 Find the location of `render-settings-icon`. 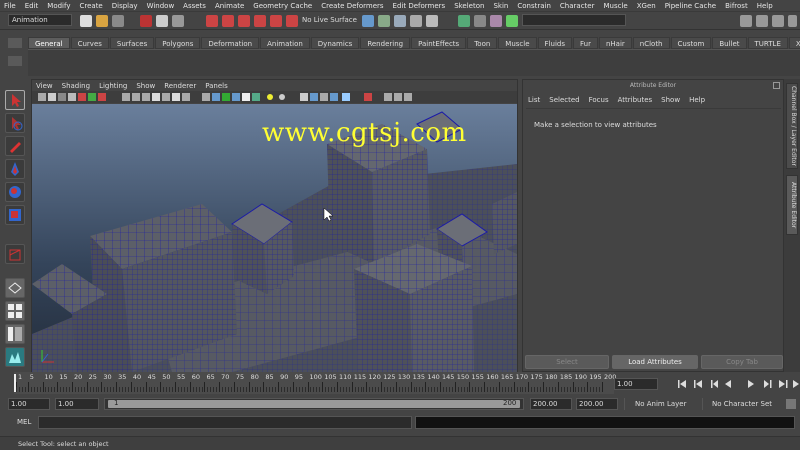

render-settings-icon is located at coordinates (432, 21).